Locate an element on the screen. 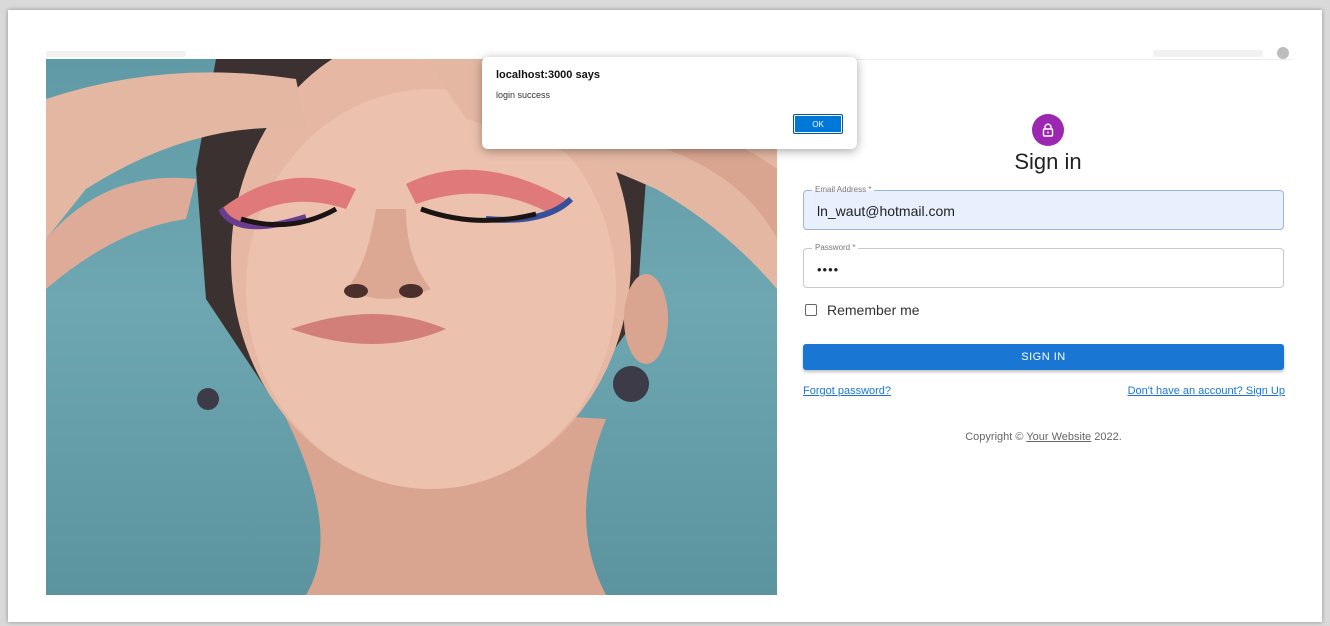  profile-avatar is located at coordinates (1283, 53).